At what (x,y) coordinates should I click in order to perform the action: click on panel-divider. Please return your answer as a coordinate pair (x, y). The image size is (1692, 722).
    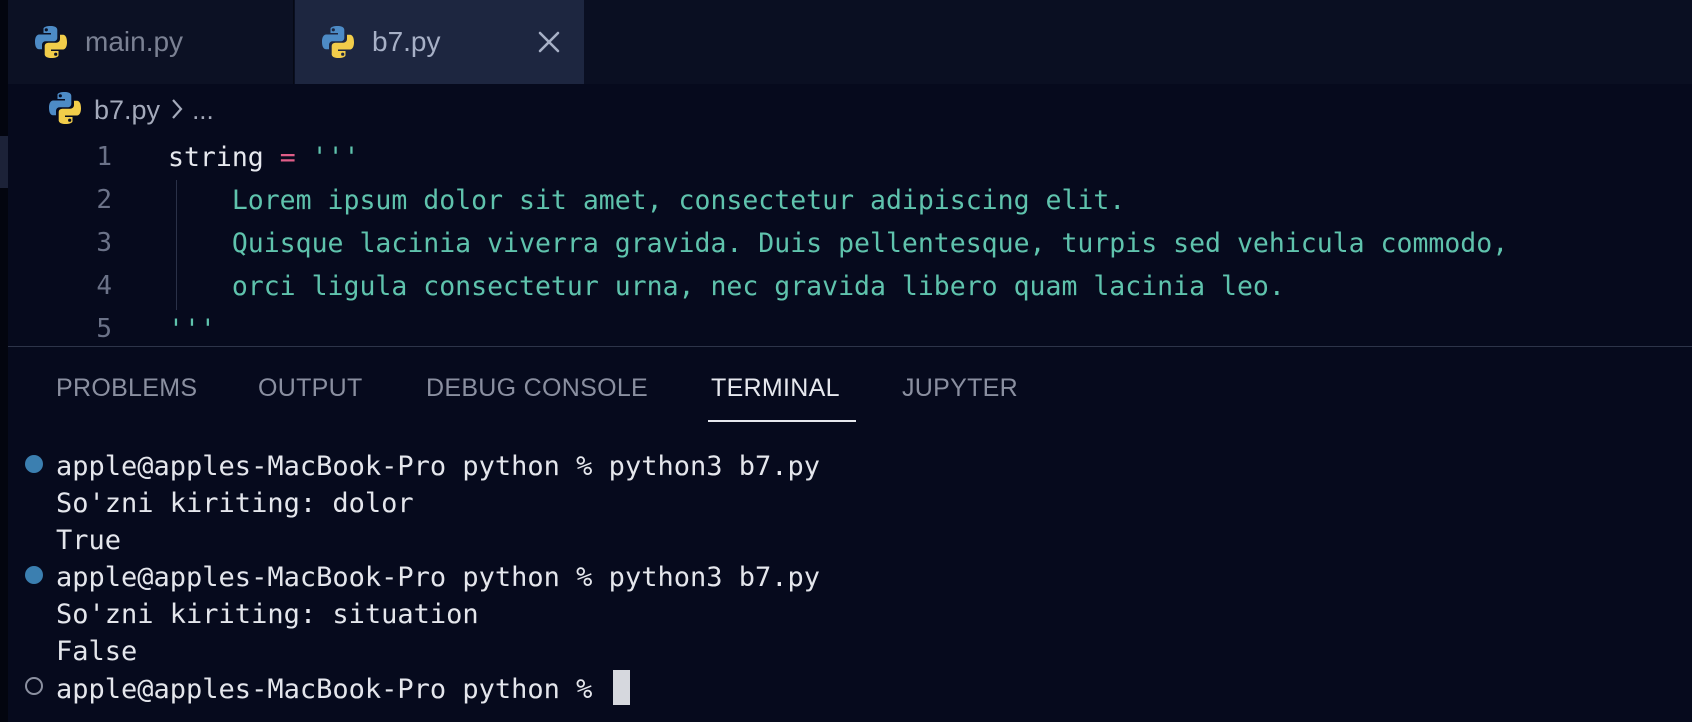
    Looking at the image, I should click on (850, 346).